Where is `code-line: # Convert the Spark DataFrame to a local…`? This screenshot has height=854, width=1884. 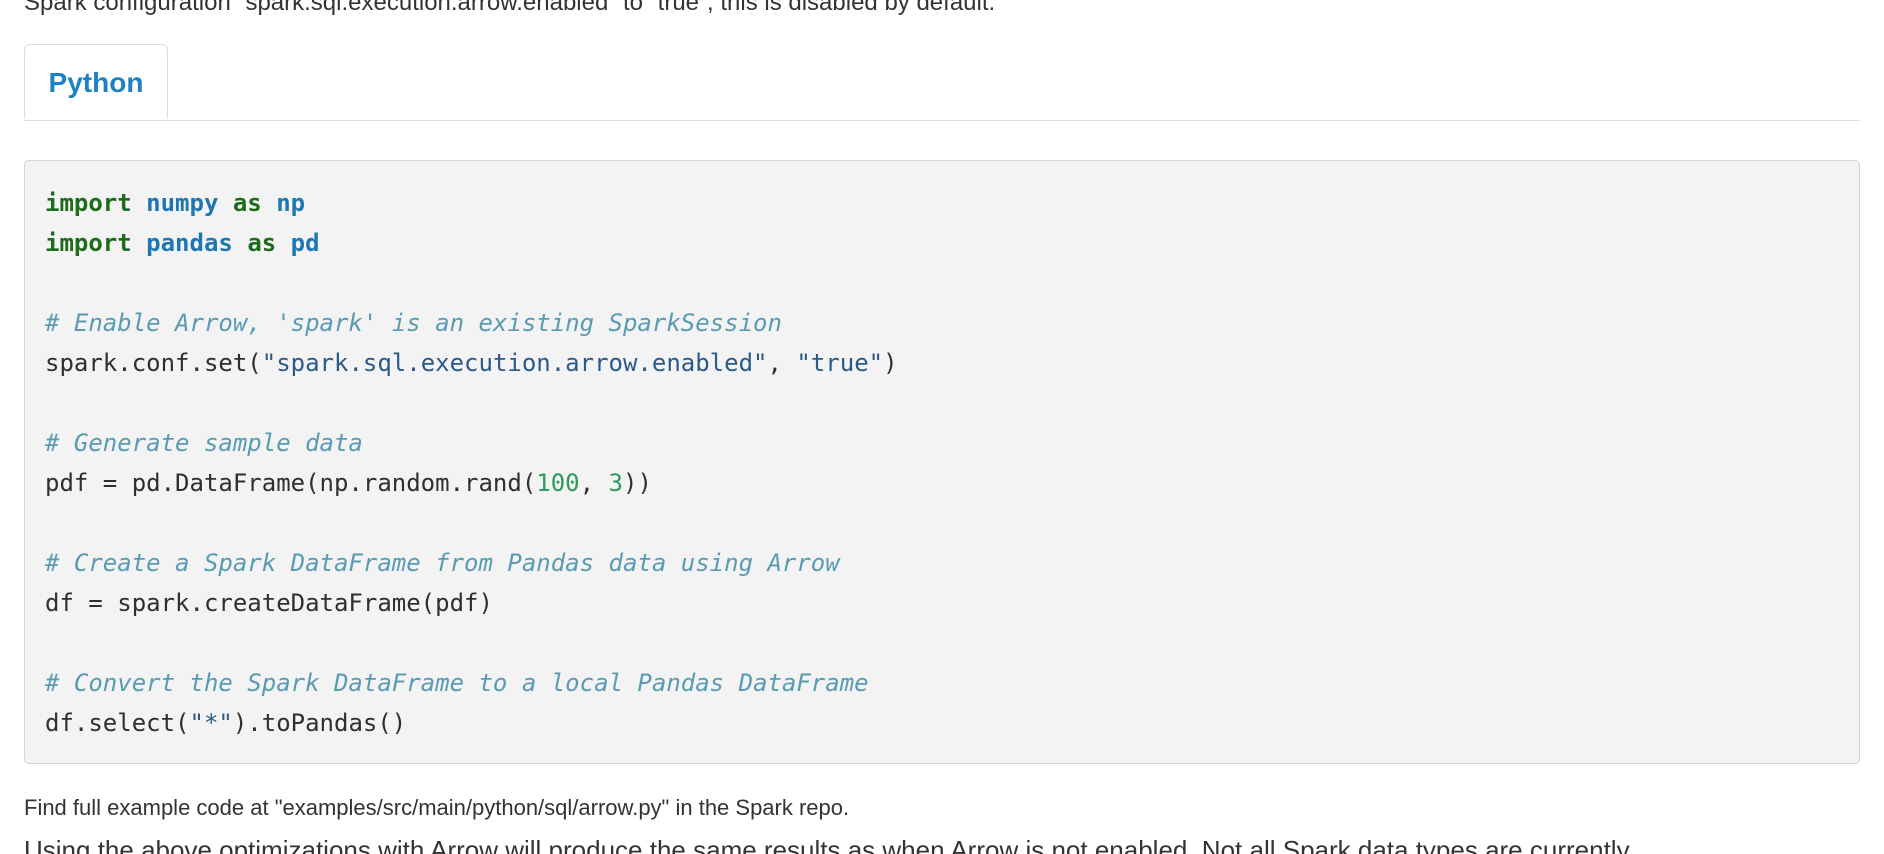 code-line: # Convert the Spark DataFrame to a local… is located at coordinates (942, 683).